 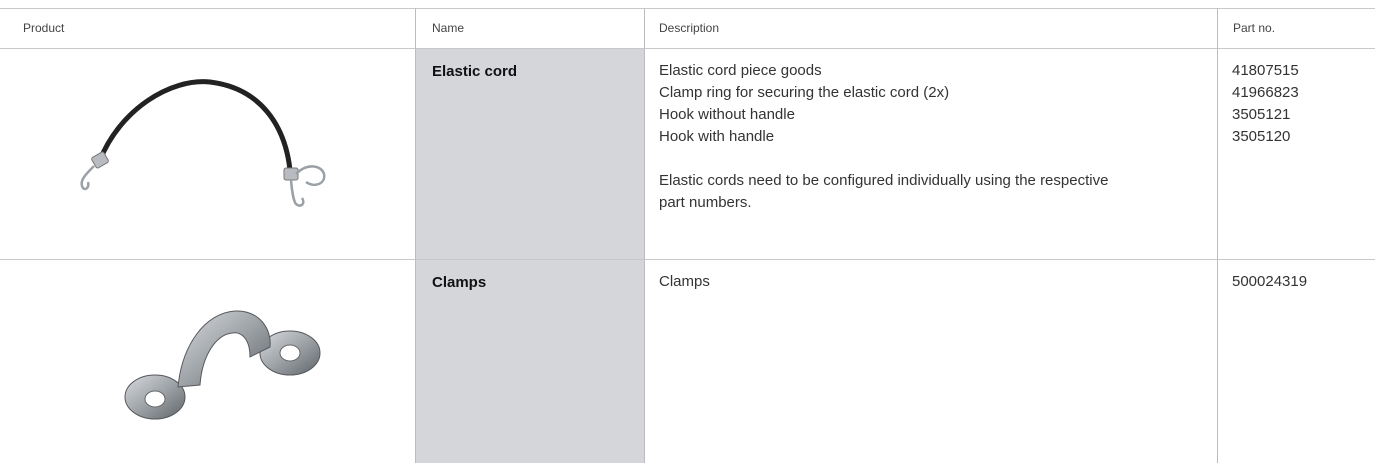 What do you see at coordinates (530, 256) in the screenshot?
I see `name-column-background` at bounding box center [530, 256].